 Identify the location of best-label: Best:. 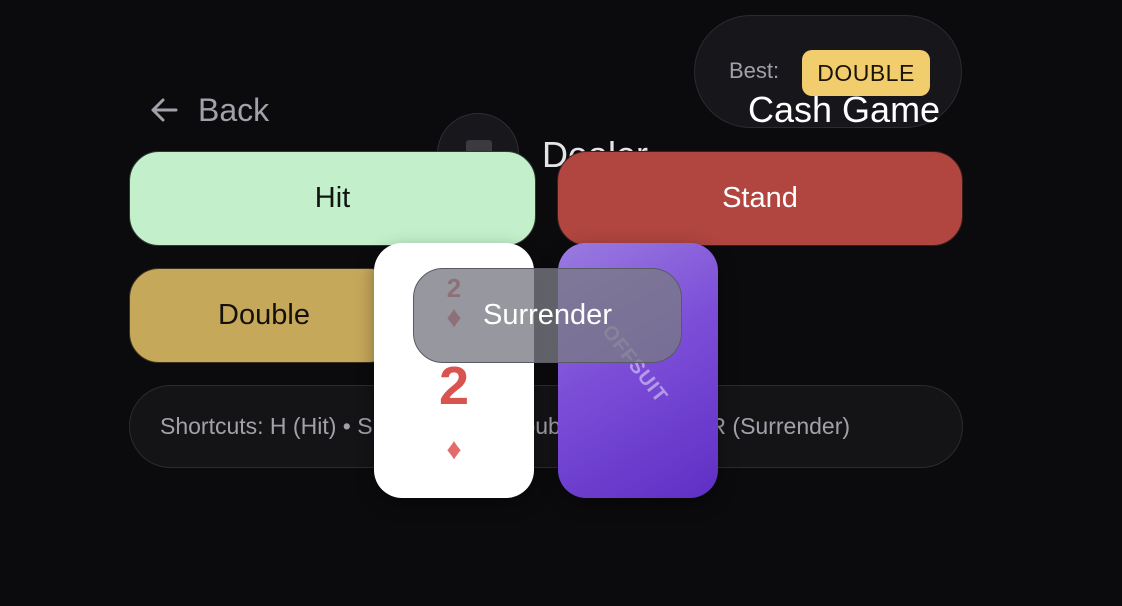
(754, 70).